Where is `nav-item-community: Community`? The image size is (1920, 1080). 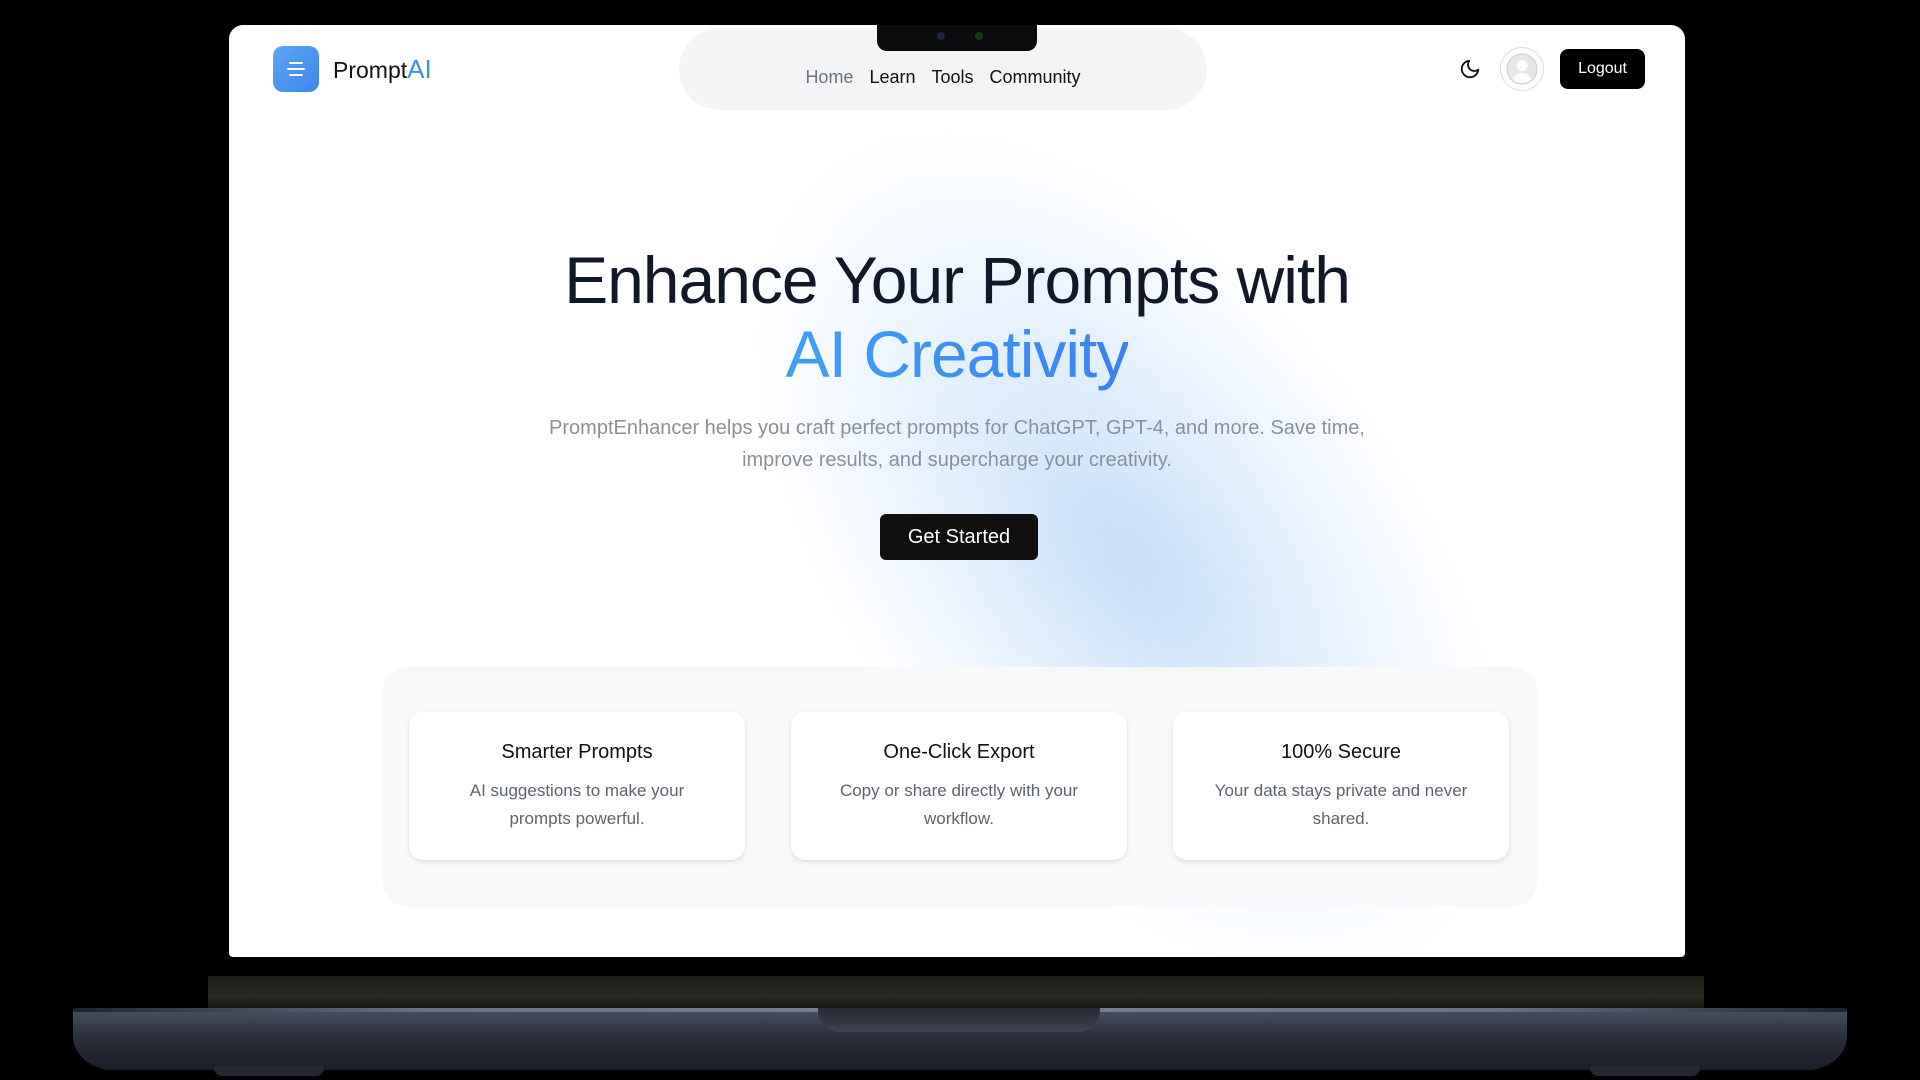
nav-item-community: Community is located at coordinates (1035, 77).